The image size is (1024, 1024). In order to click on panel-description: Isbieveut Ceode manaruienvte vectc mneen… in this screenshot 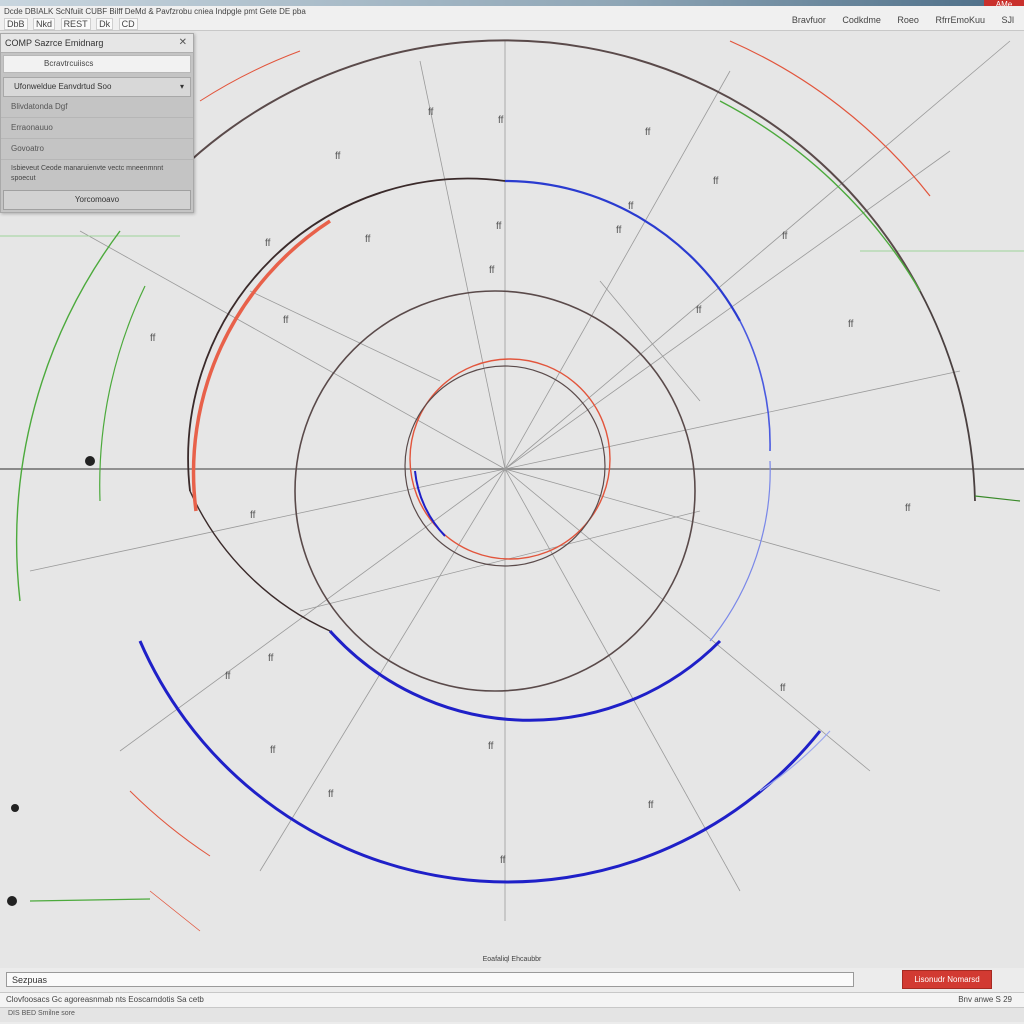, I will do `click(87, 173)`.